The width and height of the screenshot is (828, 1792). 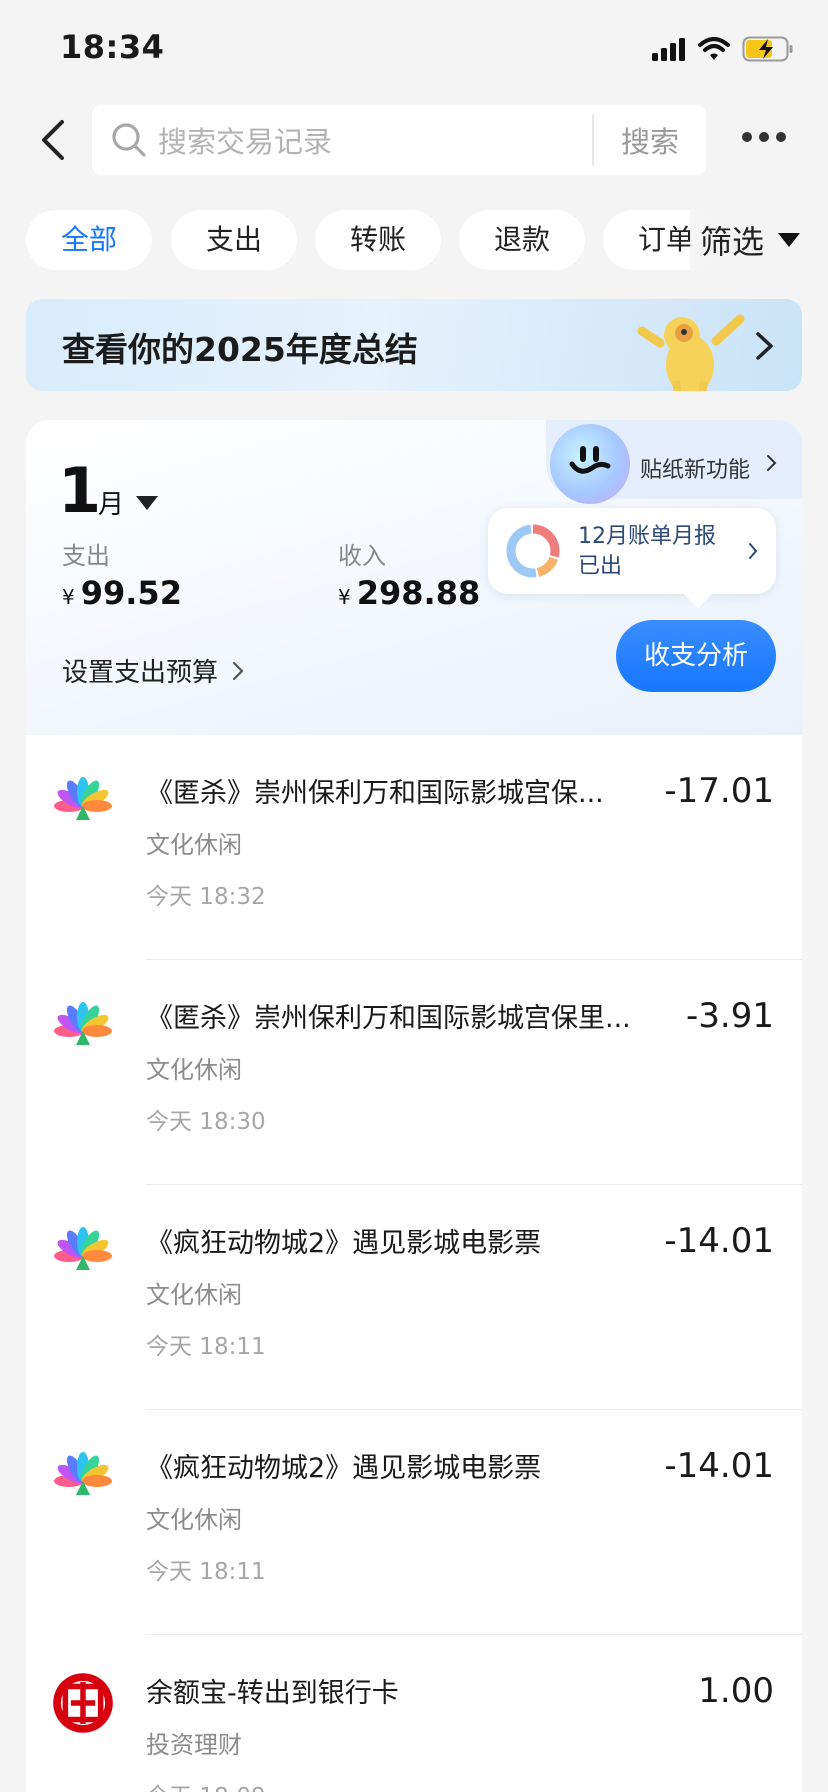 I want to click on back-icon, so click(x=54, y=140).